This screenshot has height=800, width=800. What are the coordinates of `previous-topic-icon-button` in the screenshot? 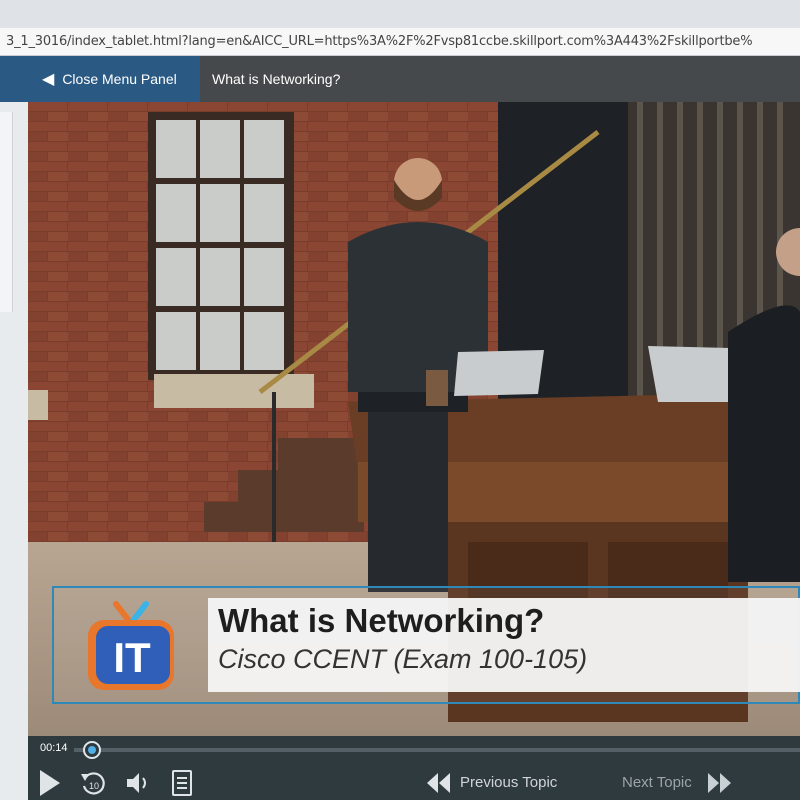 It's located at (439, 783).